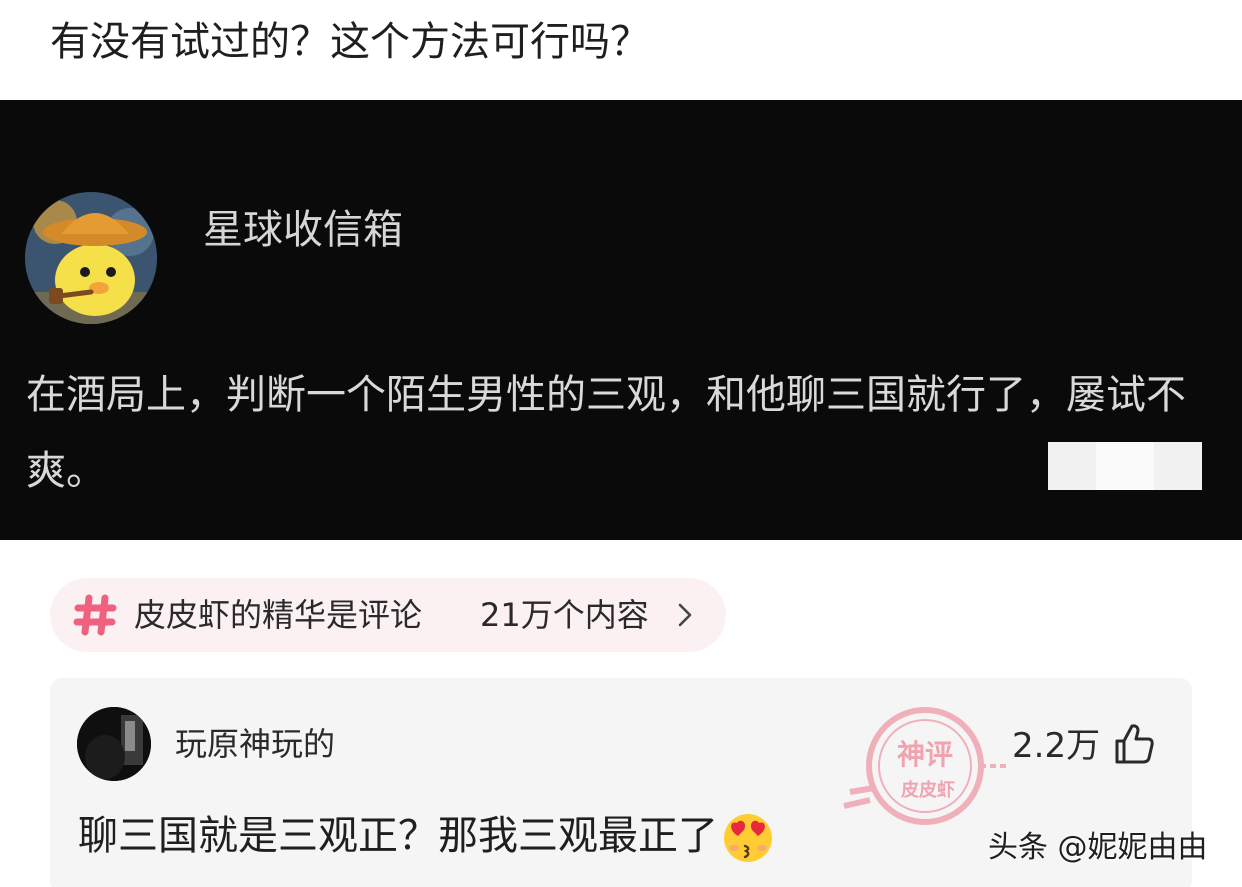 This screenshot has width=1242, height=887. What do you see at coordinates (278, 615) in the screenshot?
I see `topic-label: 皮皮虾的精华是评论` at bounding box center [278, 615].